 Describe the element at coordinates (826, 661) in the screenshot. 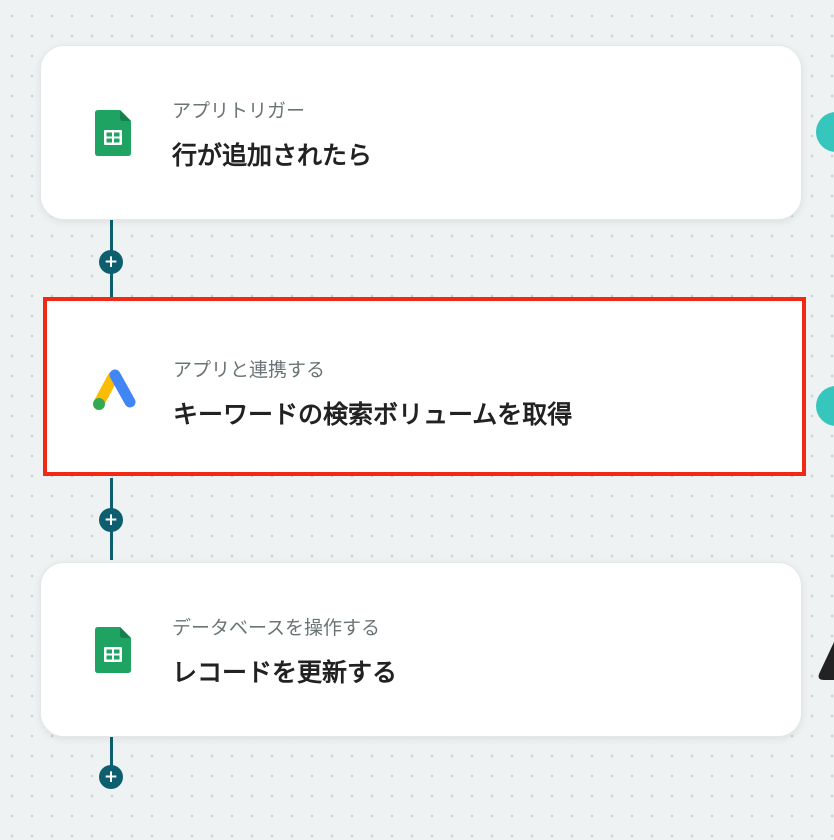

I see `edge-dark-triangle-icon` at that location.